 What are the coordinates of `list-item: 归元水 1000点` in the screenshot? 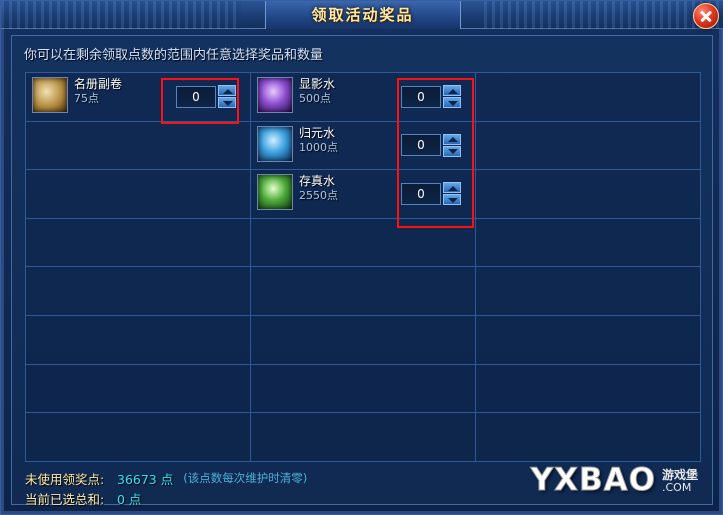 It's located at (297, 143).